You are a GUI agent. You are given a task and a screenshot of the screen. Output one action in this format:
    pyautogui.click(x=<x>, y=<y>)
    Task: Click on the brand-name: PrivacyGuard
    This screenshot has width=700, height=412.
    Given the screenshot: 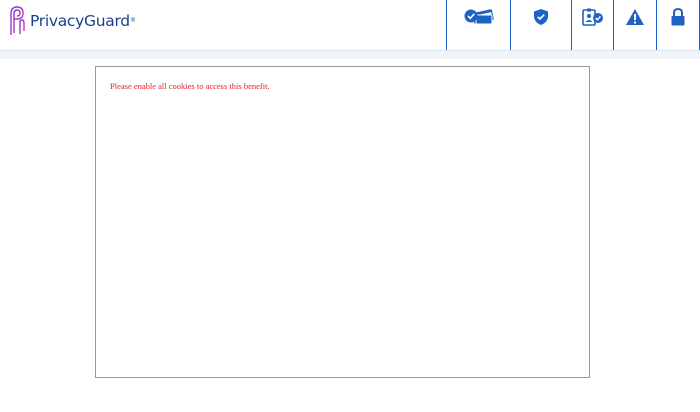 What is the action you would take?
    pyautogui.click(x=80, y=21)
    